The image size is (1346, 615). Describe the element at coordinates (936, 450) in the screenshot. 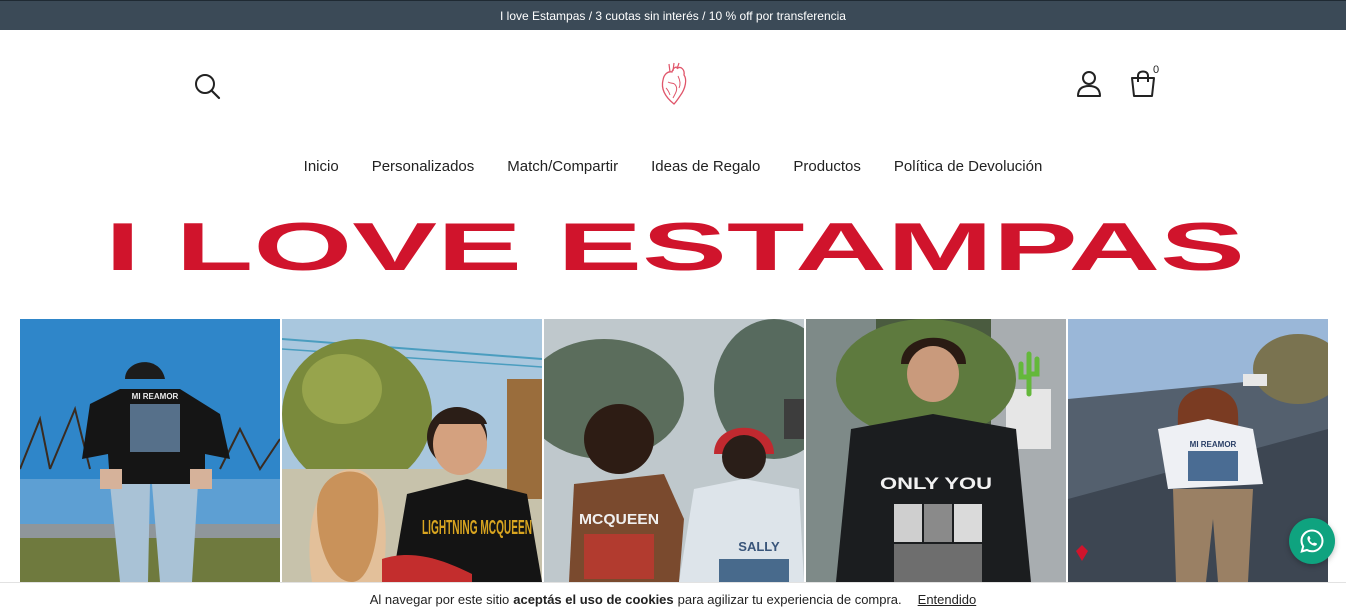

I see `gallery-photo-4: ONLY YOU` at that location.